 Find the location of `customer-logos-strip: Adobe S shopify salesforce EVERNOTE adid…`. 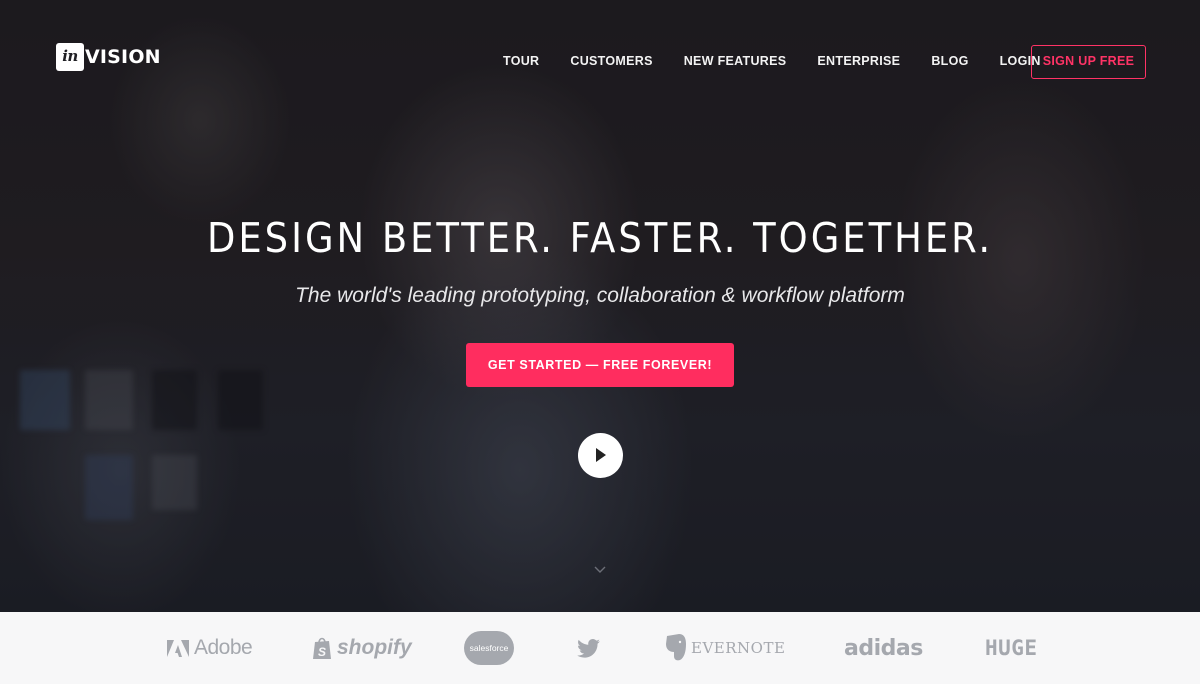

customer-logos-strip: Adobe S shopify salesforce EVERNOTE adid… is located at coordinates (600, 648).